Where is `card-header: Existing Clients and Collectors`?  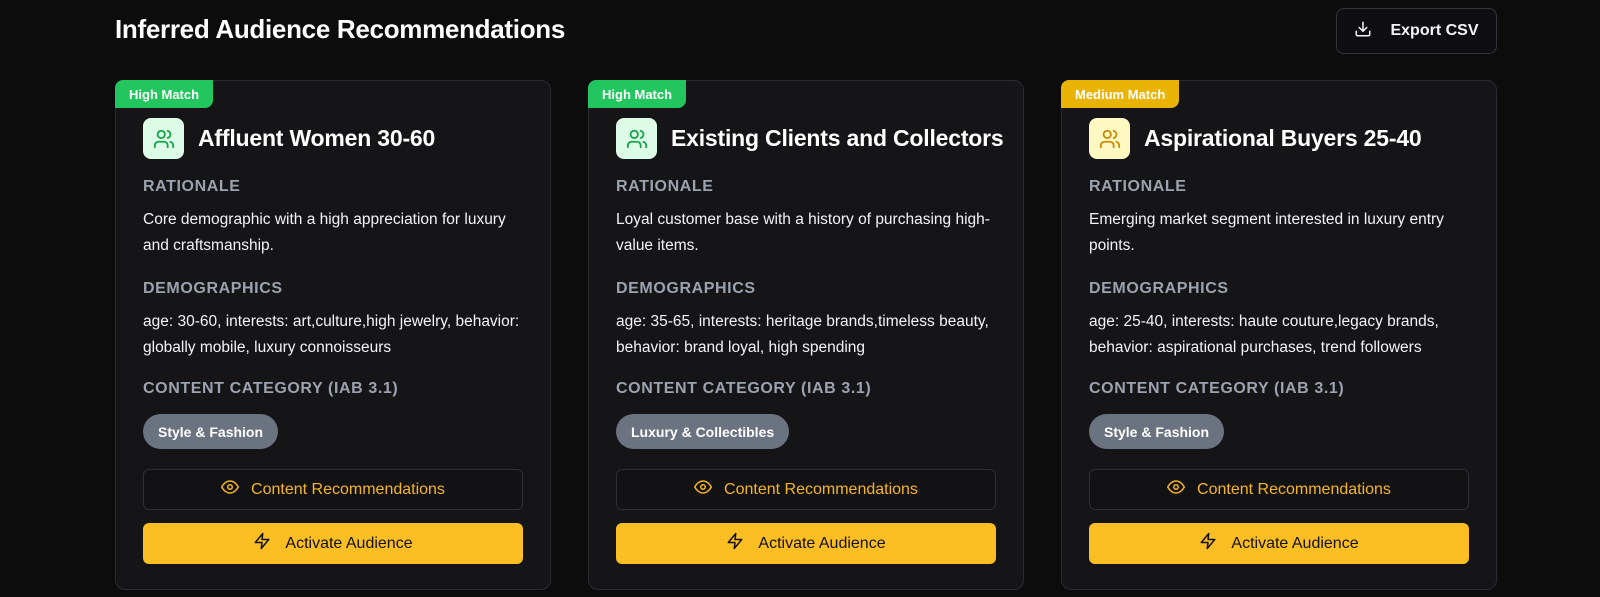 card-header: Existing Clients and Collectors is located at coordinates (810, 138).